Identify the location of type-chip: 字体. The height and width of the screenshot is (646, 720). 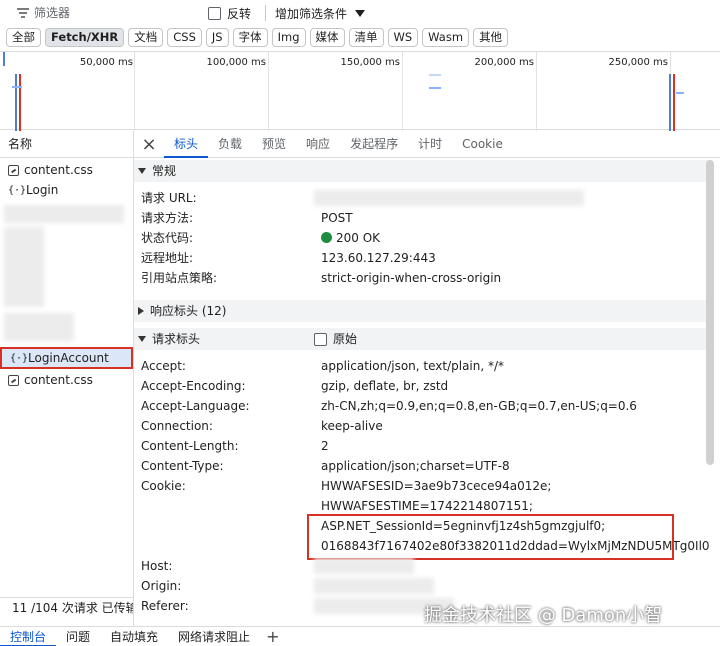
(250, 37).